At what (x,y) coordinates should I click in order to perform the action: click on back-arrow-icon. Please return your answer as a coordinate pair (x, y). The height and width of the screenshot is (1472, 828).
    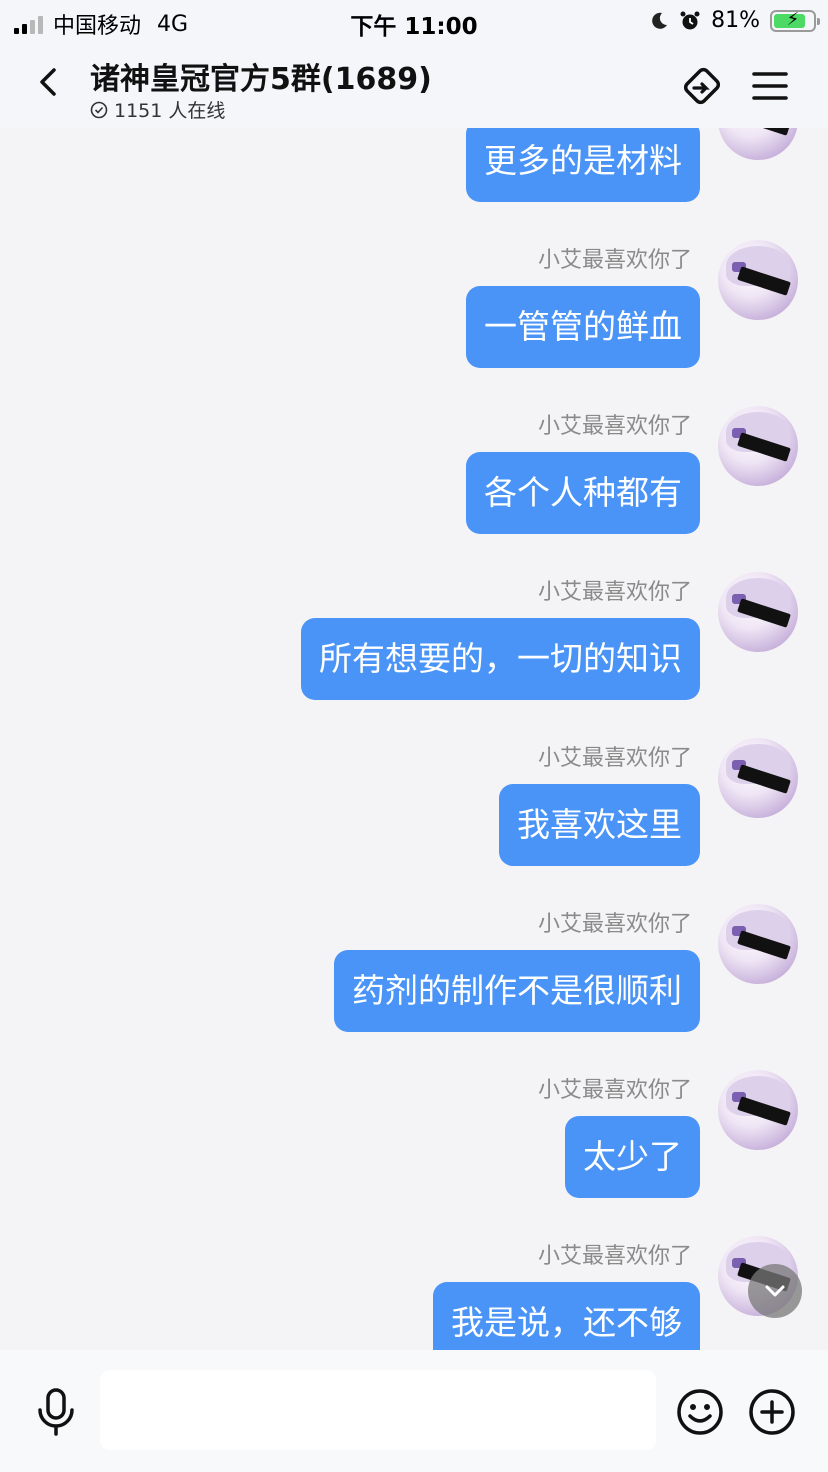
    Looking at the image, I should click on (50, 82).